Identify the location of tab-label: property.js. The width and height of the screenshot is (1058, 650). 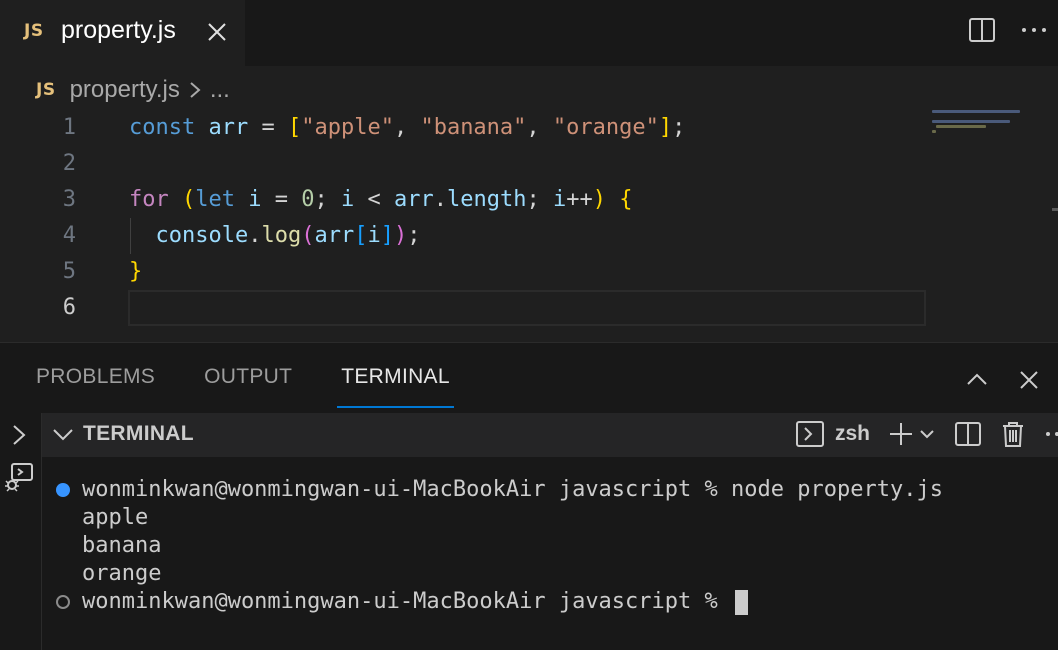
(118, 30).